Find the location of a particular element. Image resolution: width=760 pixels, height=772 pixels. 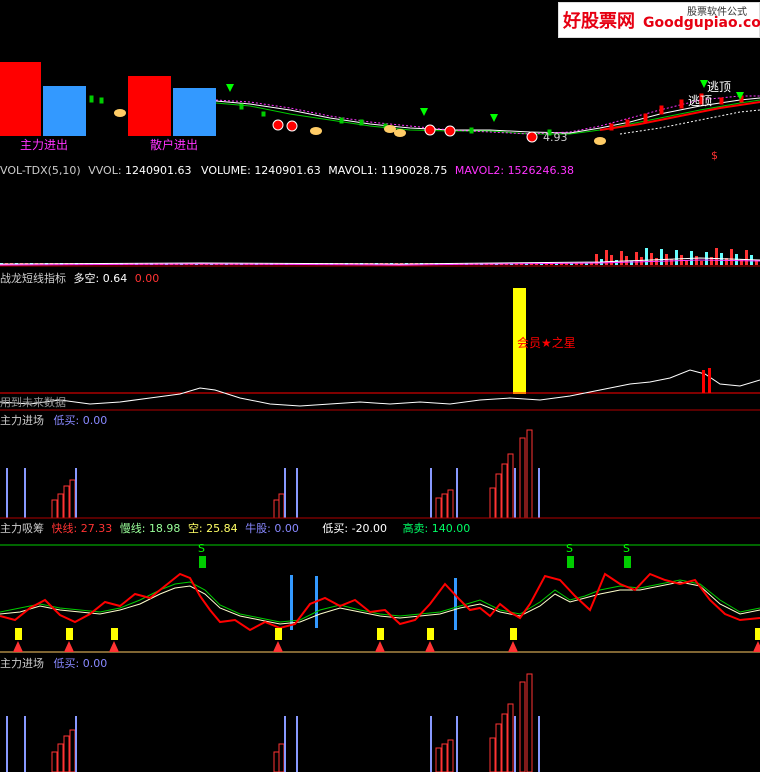

entry2-bars is located at coordinates (273, 722).